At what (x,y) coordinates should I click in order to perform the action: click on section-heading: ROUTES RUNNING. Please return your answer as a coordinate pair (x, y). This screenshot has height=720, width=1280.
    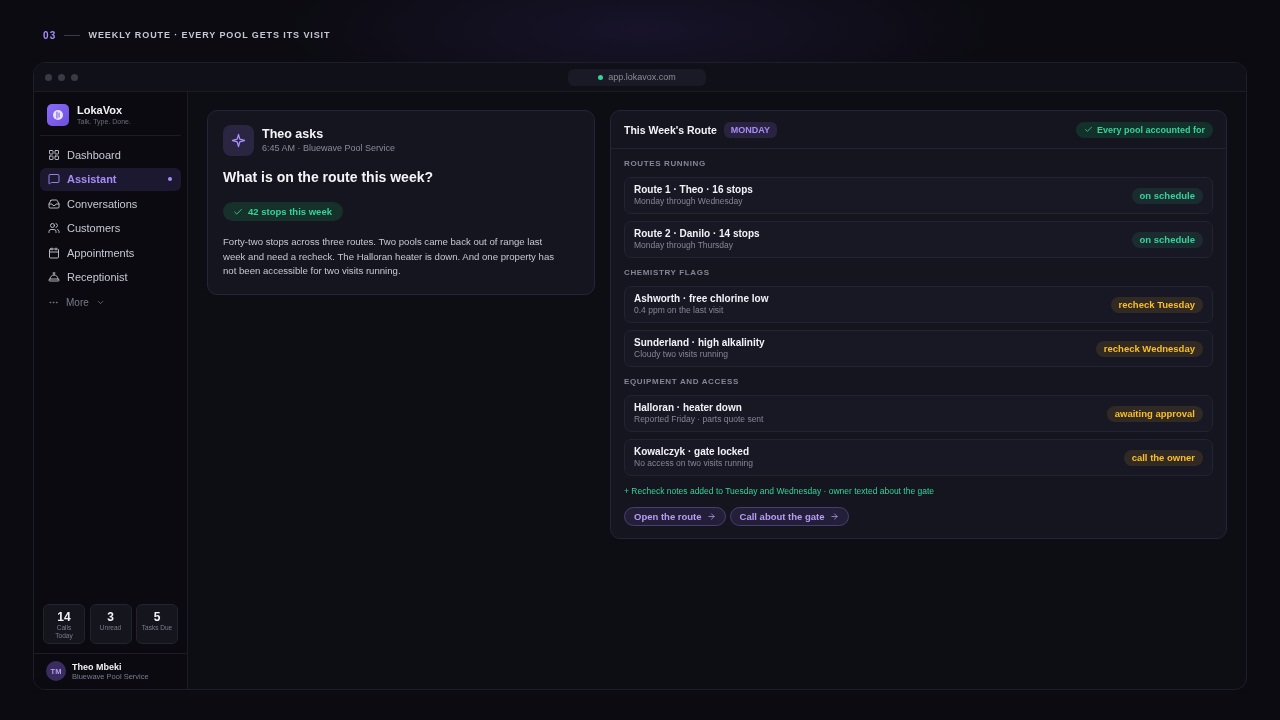
    Looking at the image, I should click on (665, 164).